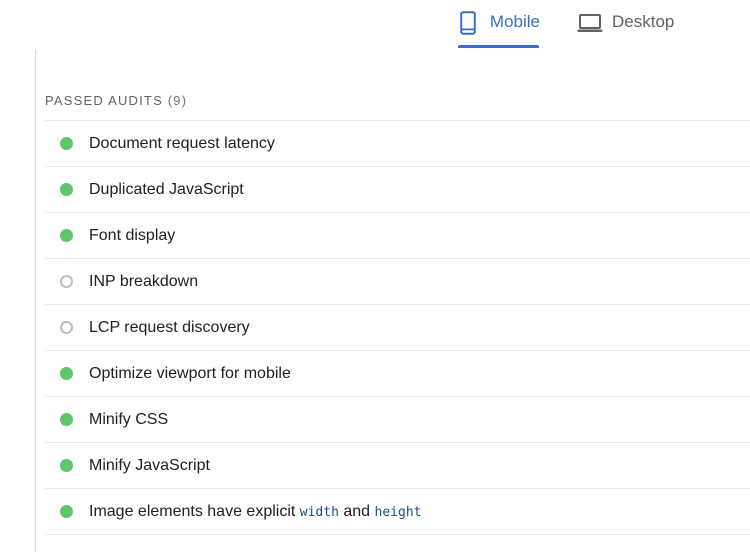 The width and height of the screenshot is (750, 552). I want to click on audit-title: Minify CSS, so click(129, 419).